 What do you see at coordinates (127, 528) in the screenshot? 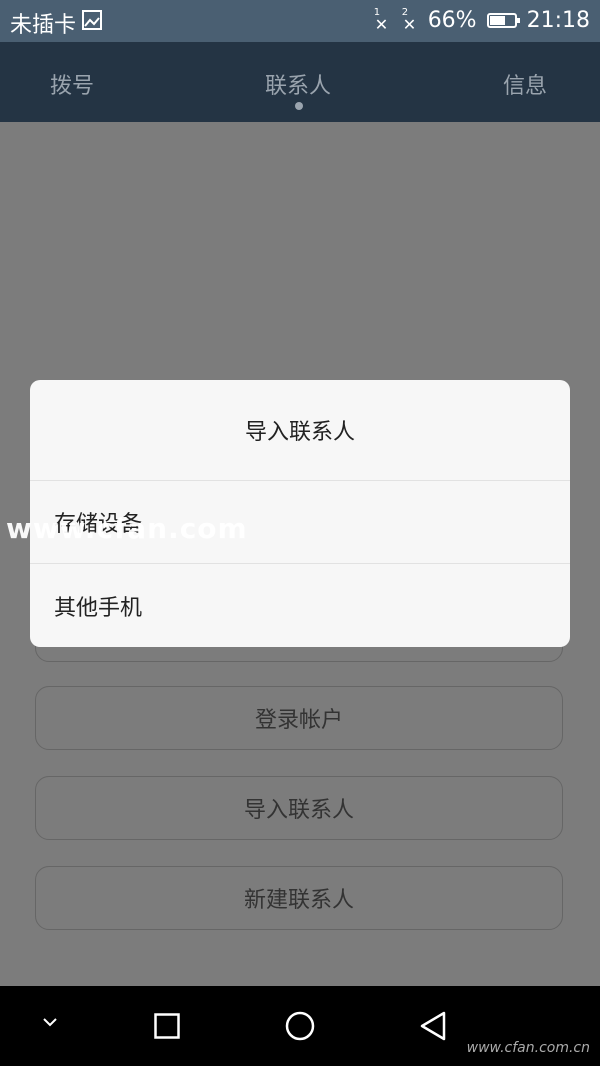
I see `watermark: www.cfan.com` at bounding box center [127, 528].